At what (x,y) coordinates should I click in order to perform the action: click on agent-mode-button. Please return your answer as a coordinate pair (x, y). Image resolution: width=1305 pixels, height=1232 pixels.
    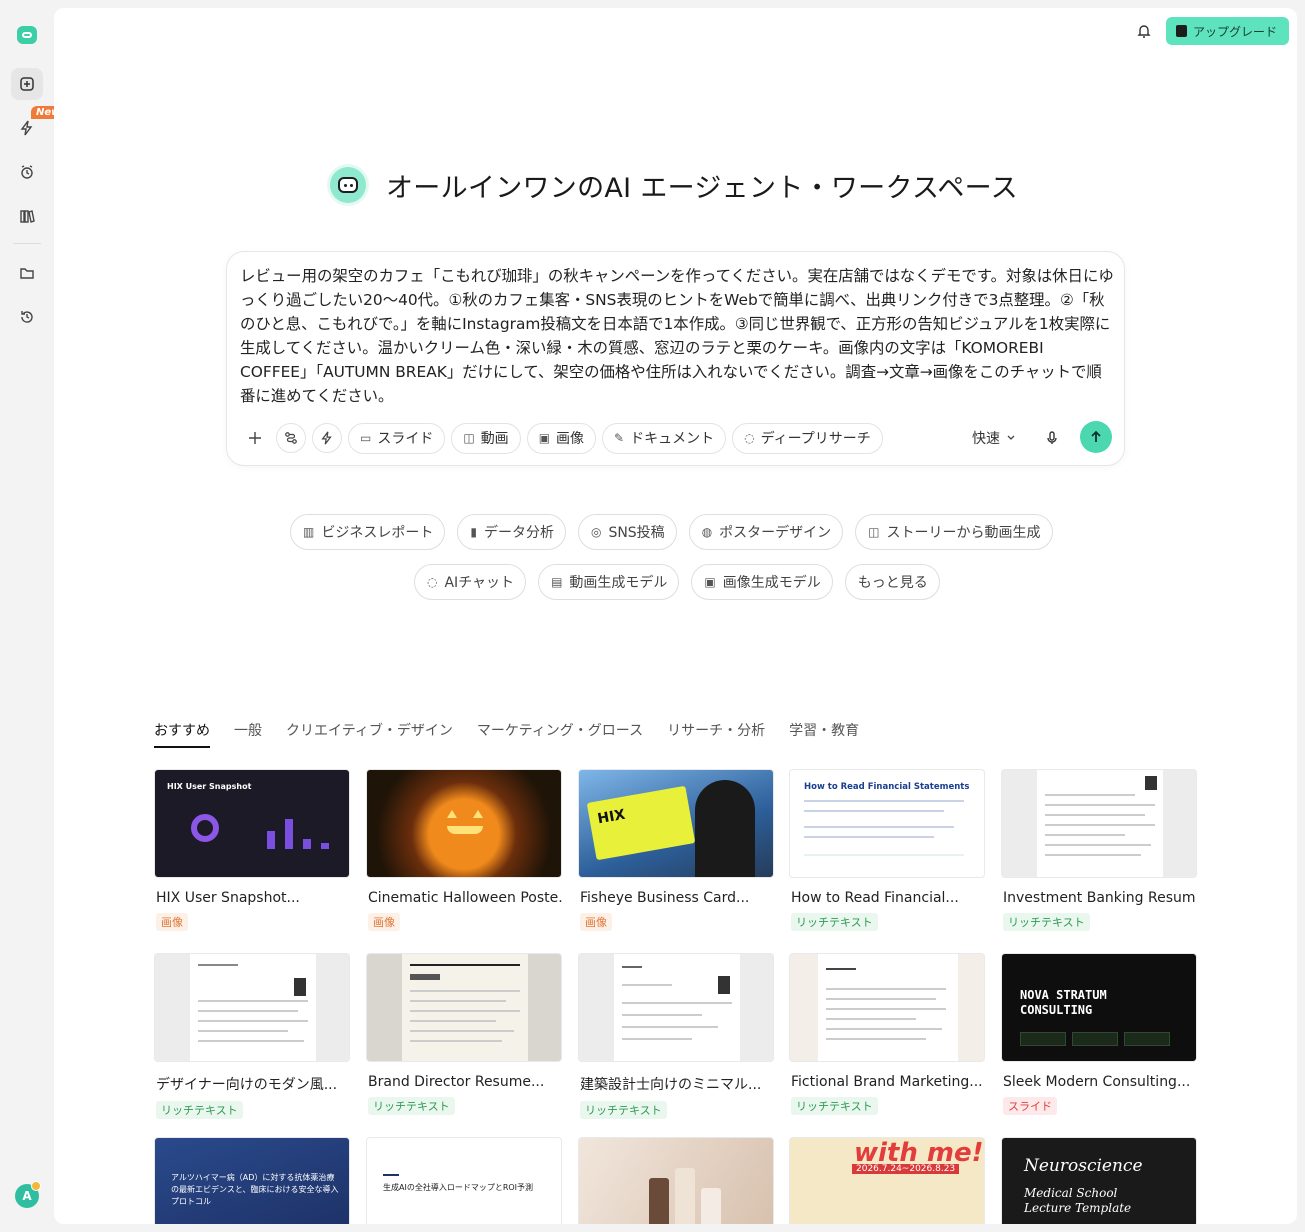
    Looking at the image, I should click on (327, 438).